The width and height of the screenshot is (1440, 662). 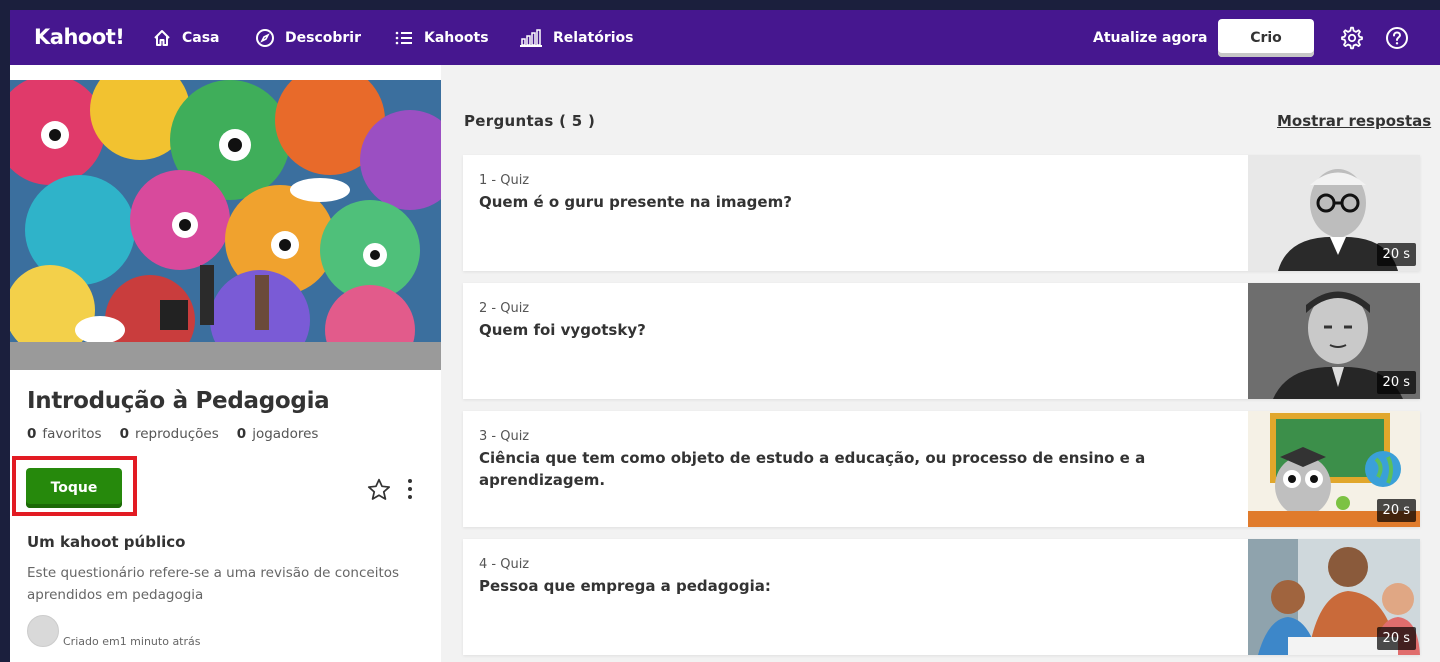 I want to click on nav-label: Kahoots, so click(x=456, y=37).